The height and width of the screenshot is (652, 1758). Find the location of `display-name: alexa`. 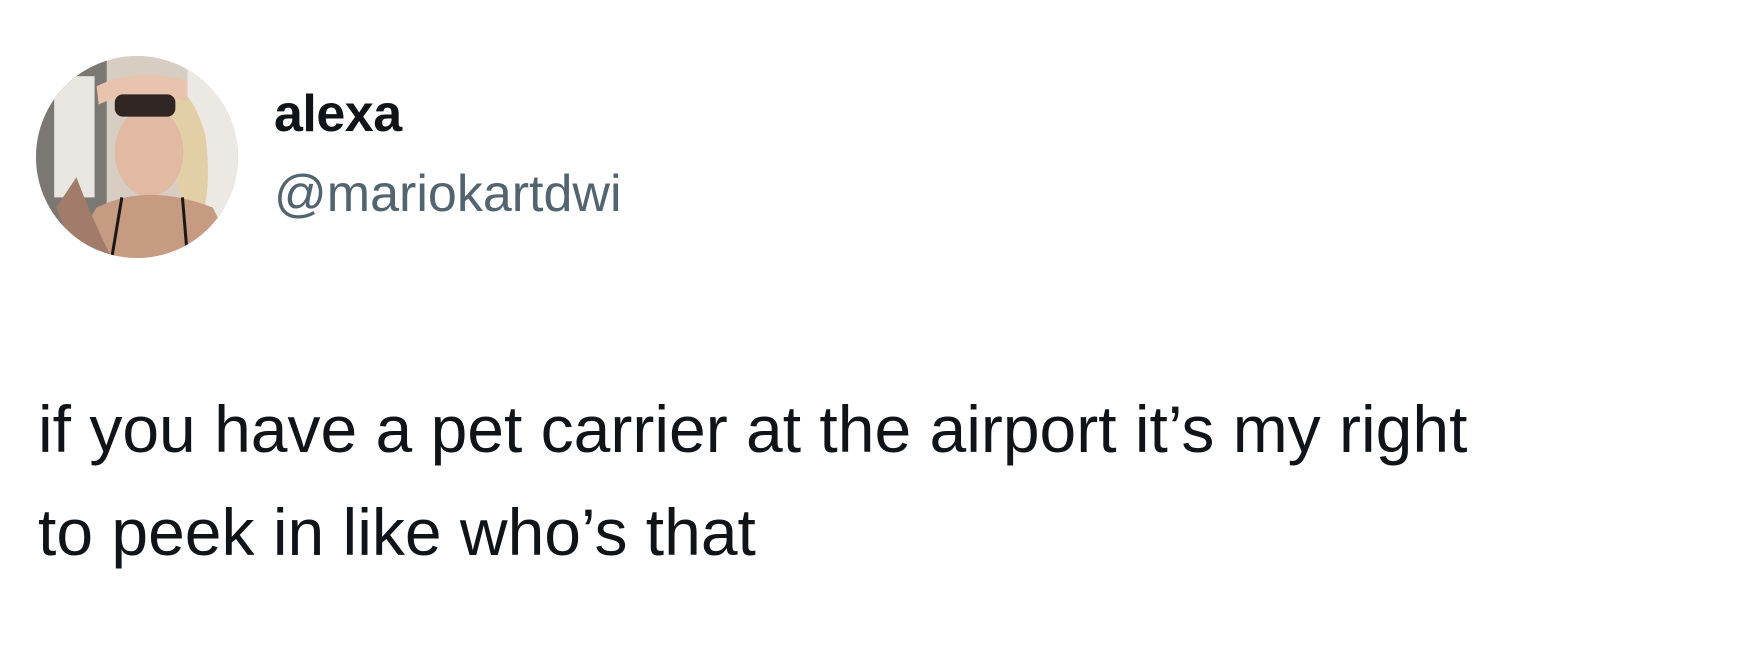

display-name: alexa is located at coordinates (338, 114).